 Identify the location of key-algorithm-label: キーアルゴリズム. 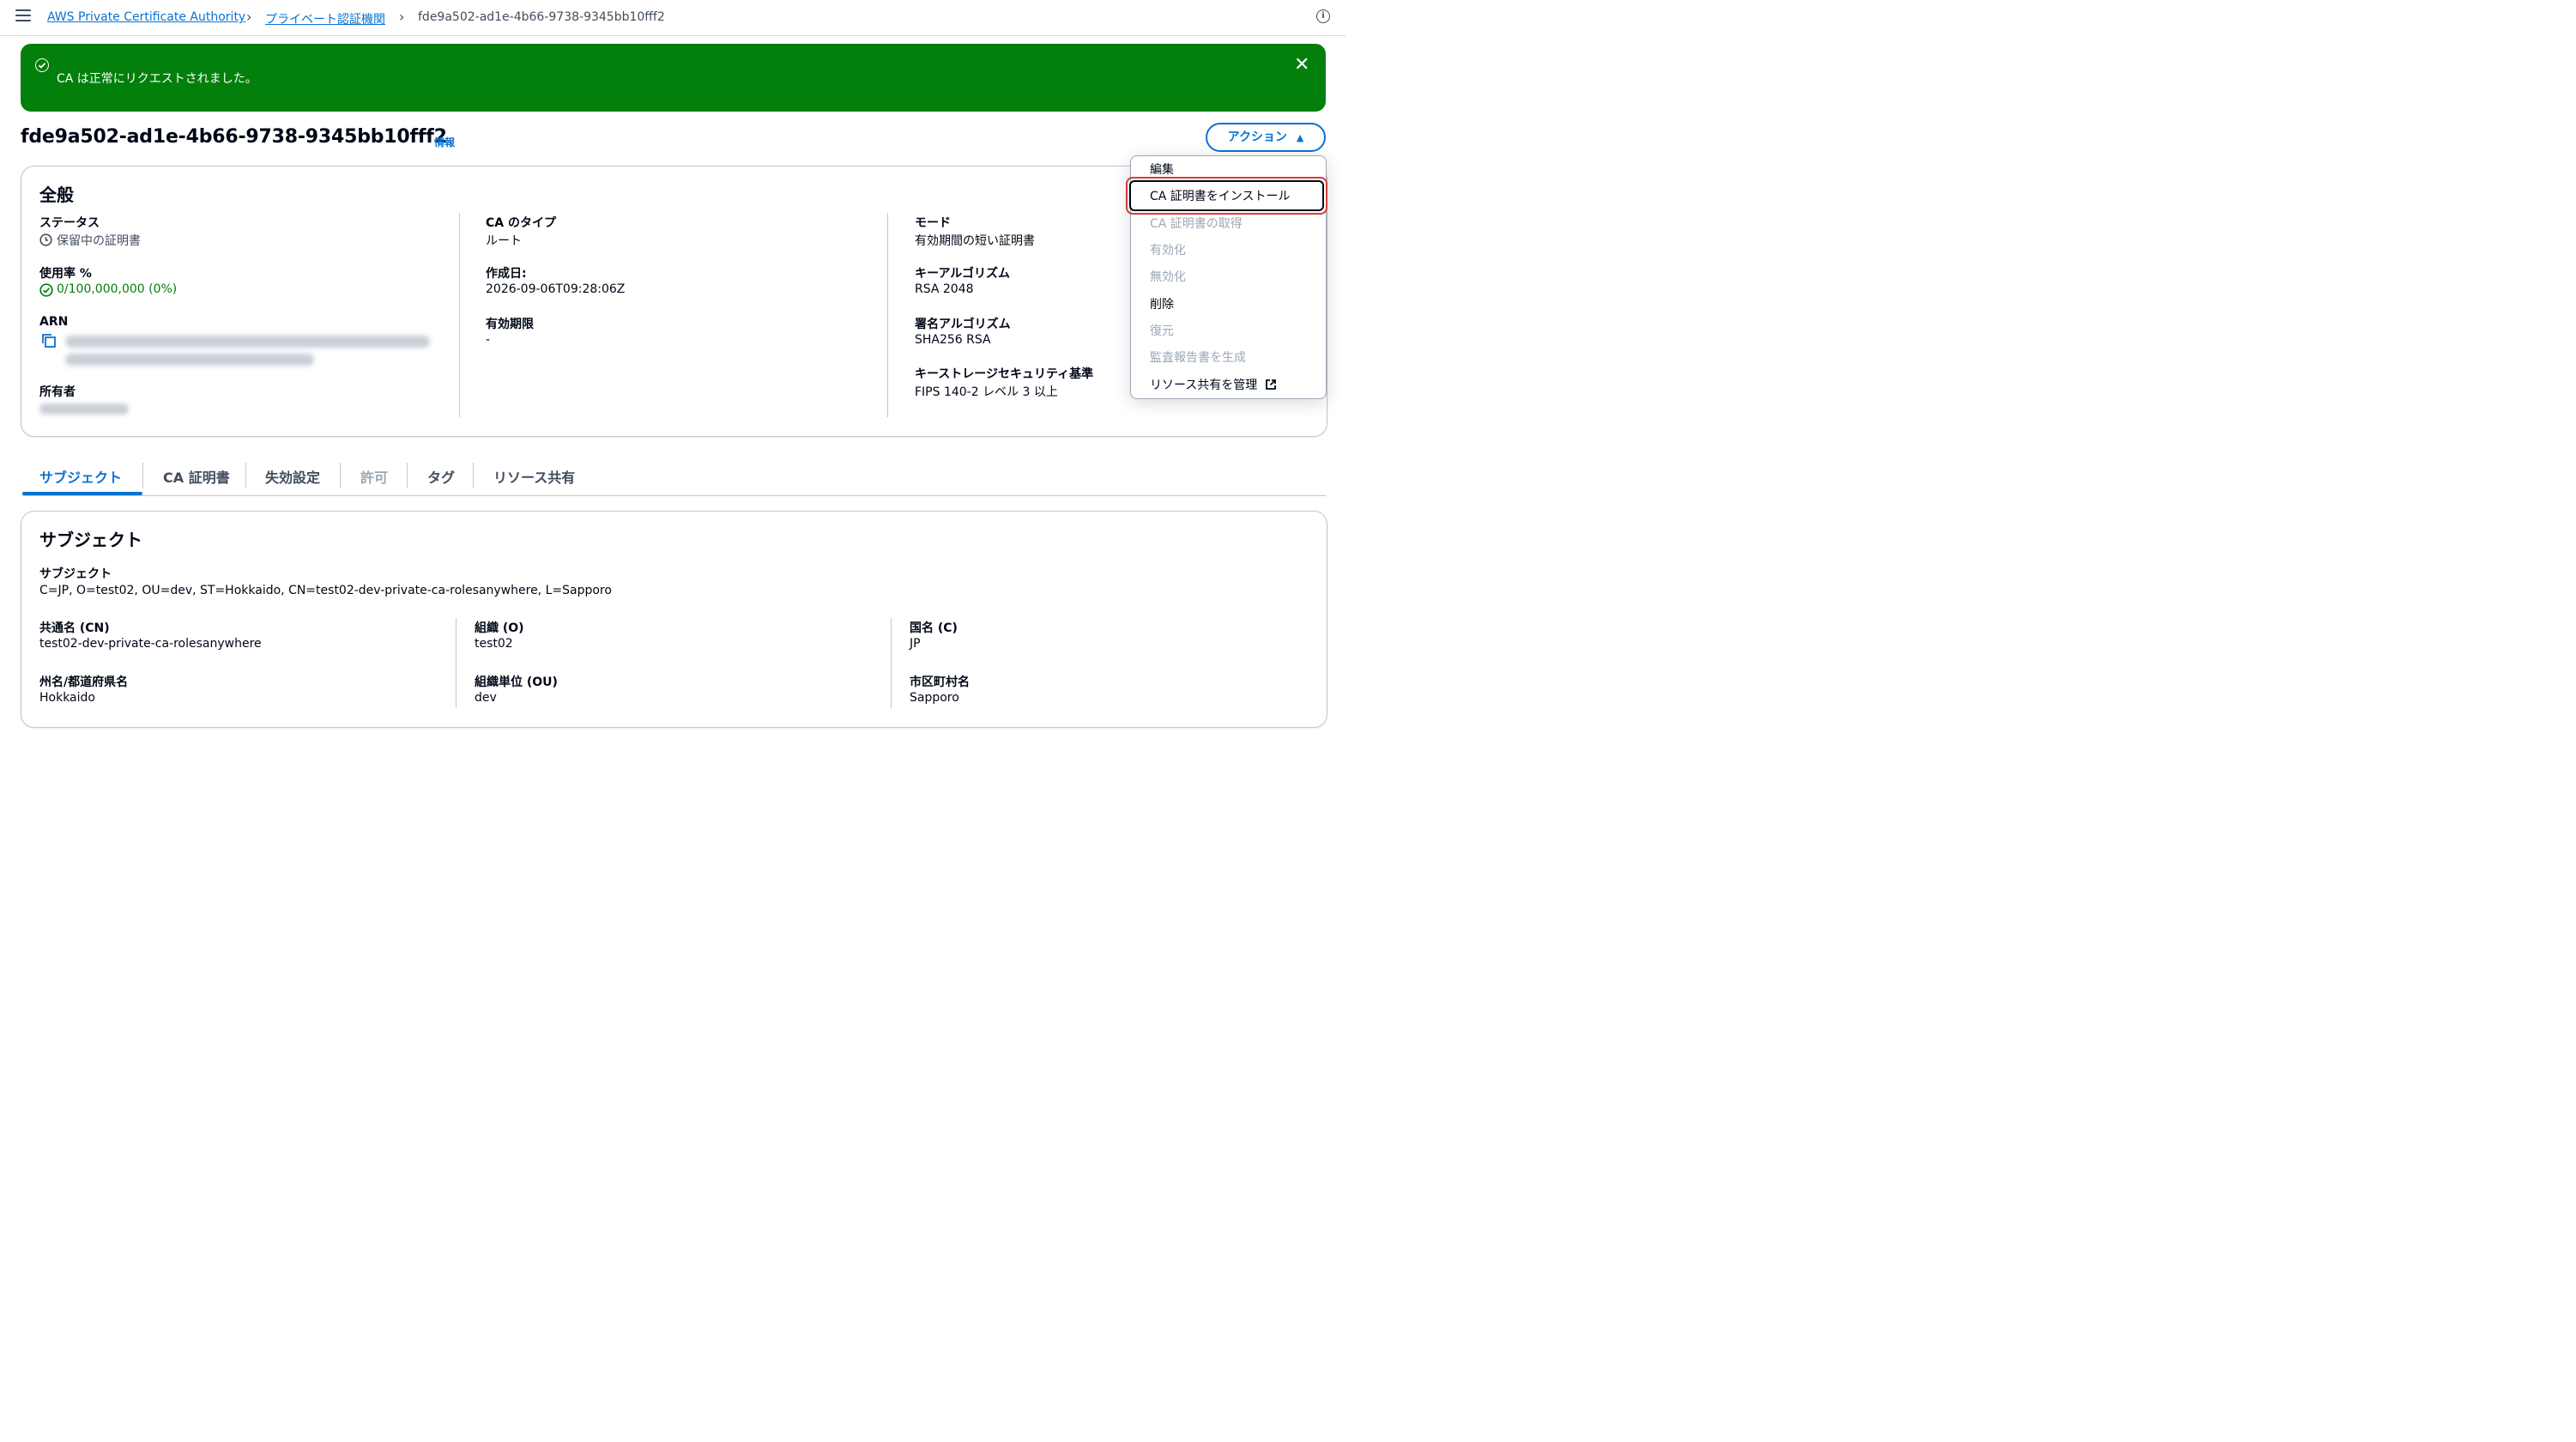
(963, 274).